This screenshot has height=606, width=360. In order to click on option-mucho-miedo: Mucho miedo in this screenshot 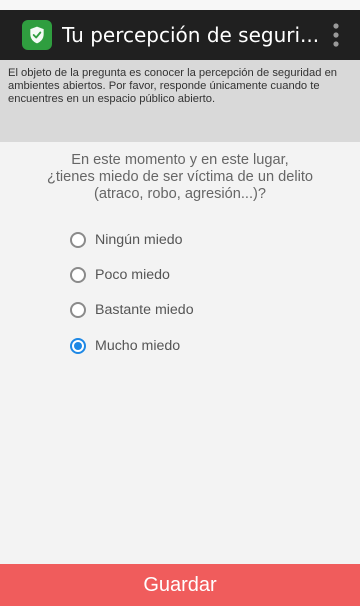, I will do `click(180, 346)`.